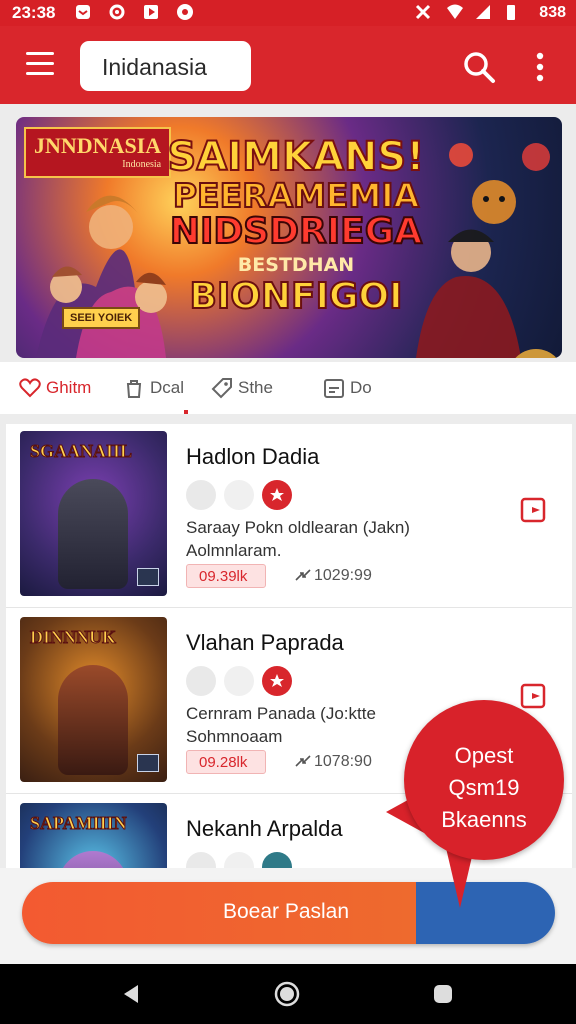 This screenshot has width=576, height=1024. Describe the element at coordinates (221, 388) in the screenshot. I see `tag-icon` at that location.